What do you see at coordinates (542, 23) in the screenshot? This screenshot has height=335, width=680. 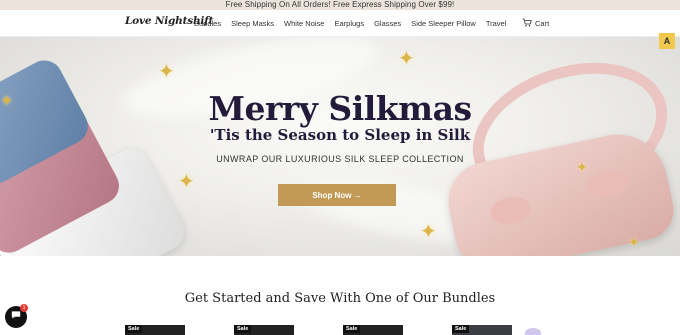 I see `cart-label: Cart` at bounding box center [542, 23].